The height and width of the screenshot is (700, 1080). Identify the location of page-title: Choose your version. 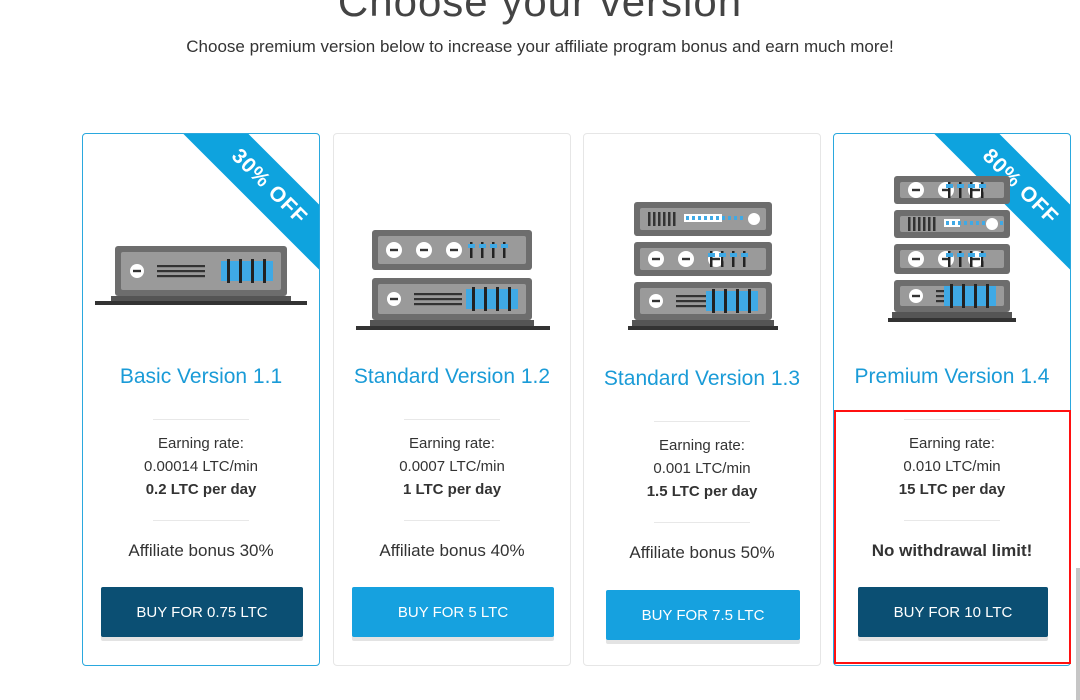
(540, 12).